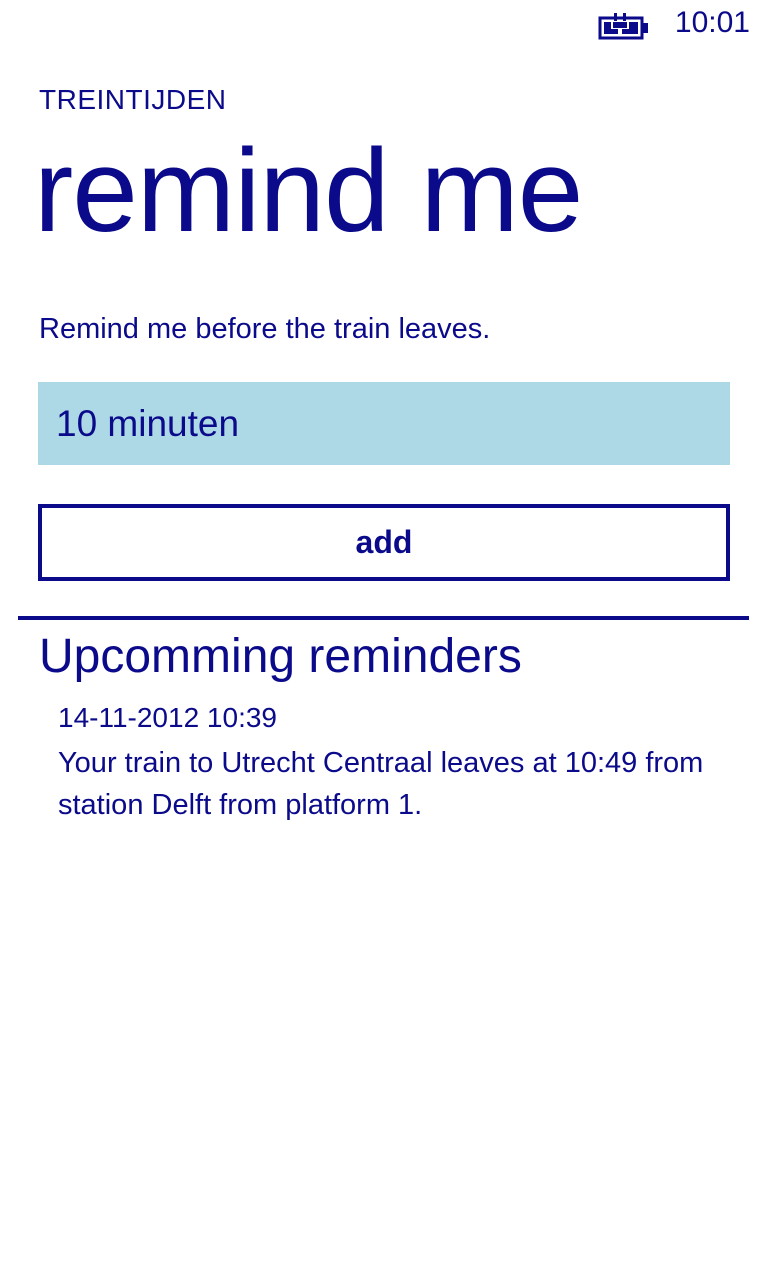 The height and width of the screenshot is (1280, 768). What do you see at coordinates (308, 191) in the screenshot?
I see `page-title: remind me` at bounding box center [308, 191].